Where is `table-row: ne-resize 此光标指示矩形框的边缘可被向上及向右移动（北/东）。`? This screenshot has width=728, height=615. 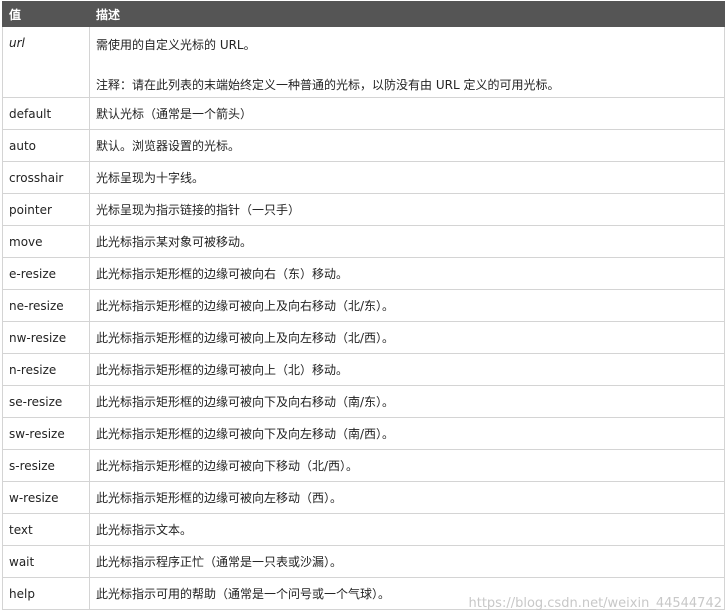
table-row: ne-resize 此光标指示矩形框的边缘可被向上及向右移动（北/东）。 is located at coordinates (363, 305).